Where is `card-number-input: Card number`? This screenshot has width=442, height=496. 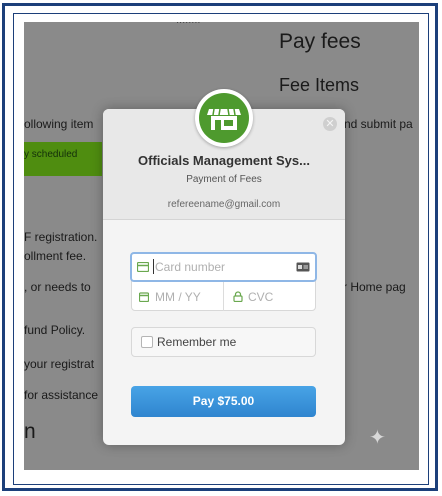
card-number-input: Card number is located at coordinates (223, 267).